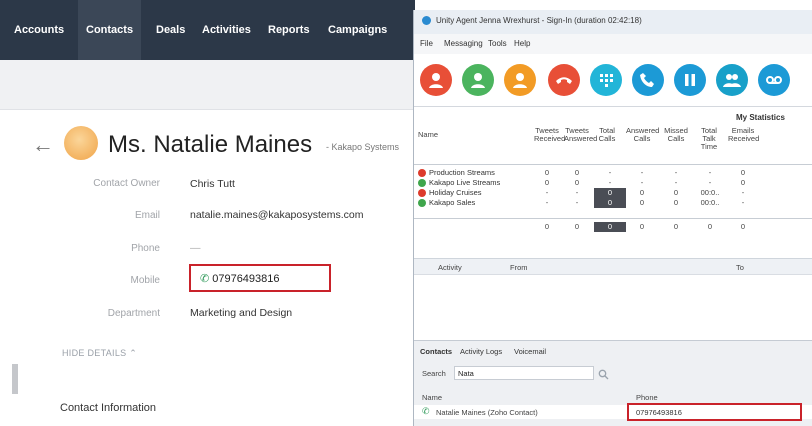  I want to click on tab-activity-logs: Activity Logs, so click(481, 351).